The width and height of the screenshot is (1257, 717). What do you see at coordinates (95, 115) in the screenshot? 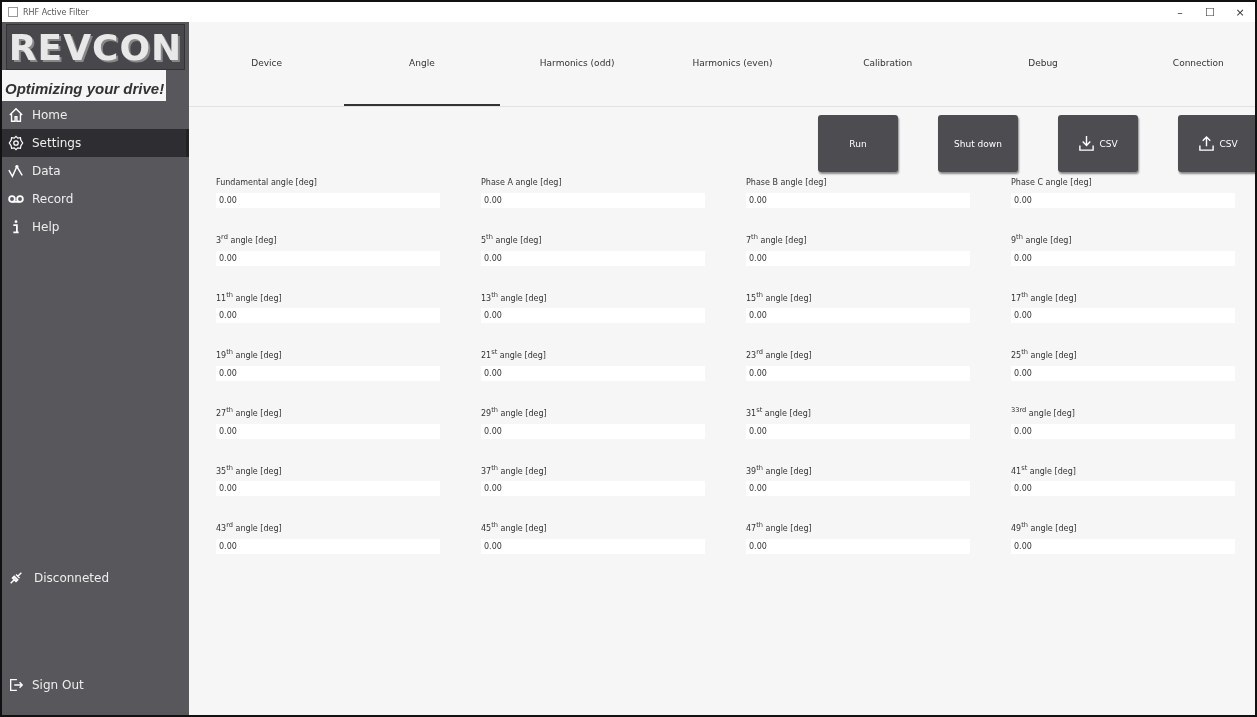
I see `sidebar-item: Home` at bounding box center [95, 115].